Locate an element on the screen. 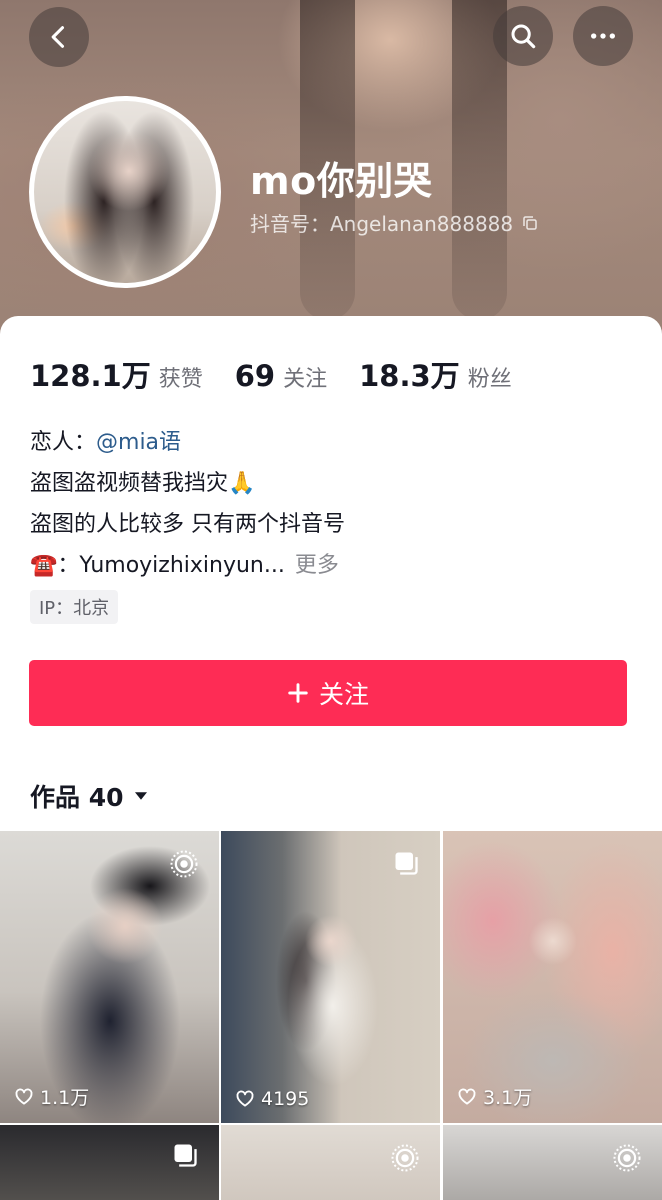  video-like-count-text: 1.1万 is located at coordinates (65, 1098).